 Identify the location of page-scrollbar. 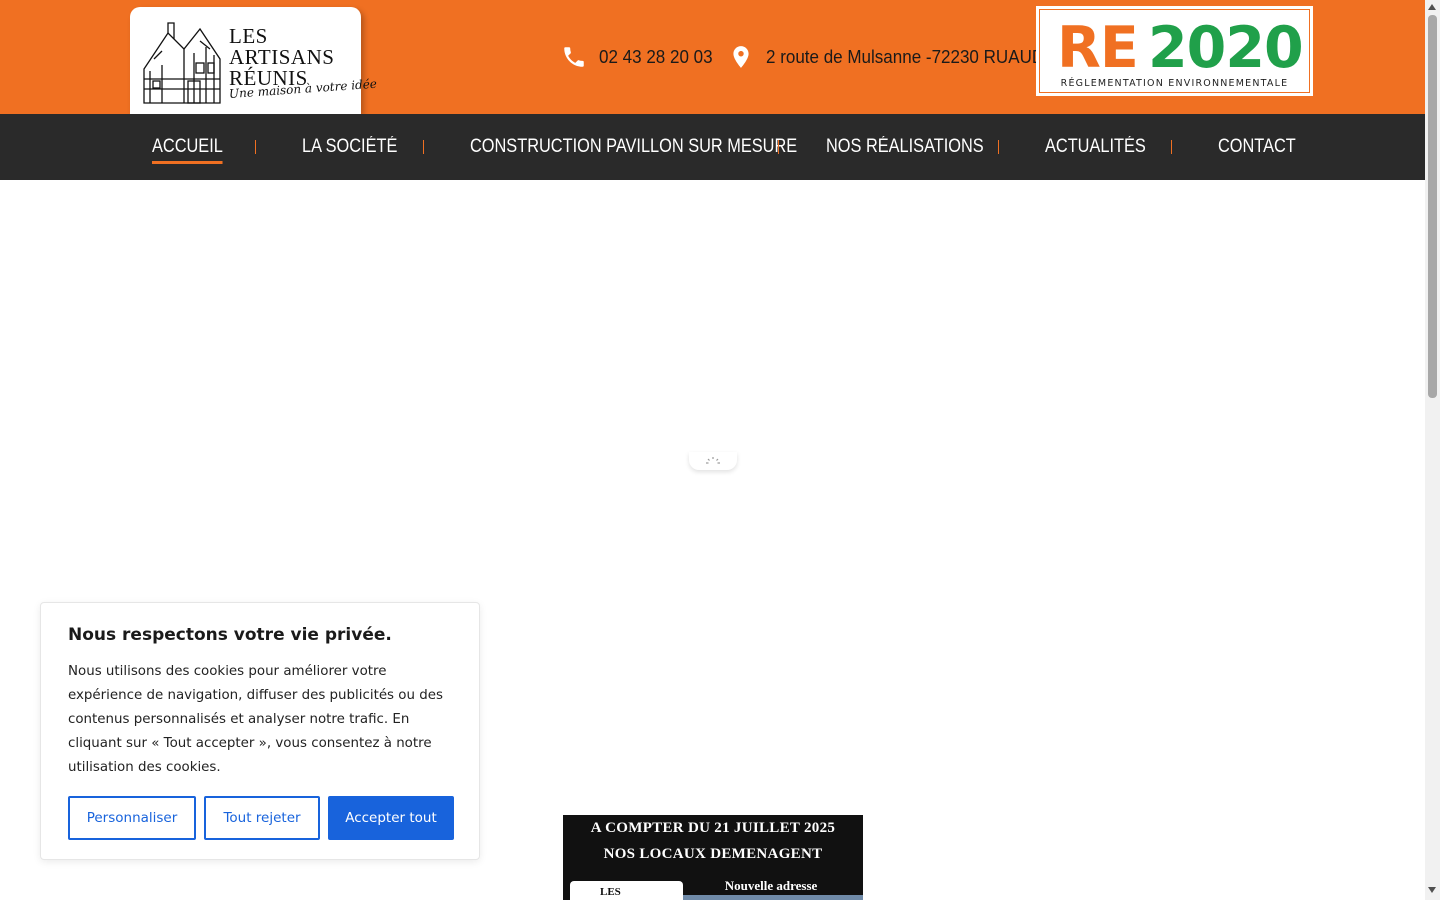
(1432, 450).